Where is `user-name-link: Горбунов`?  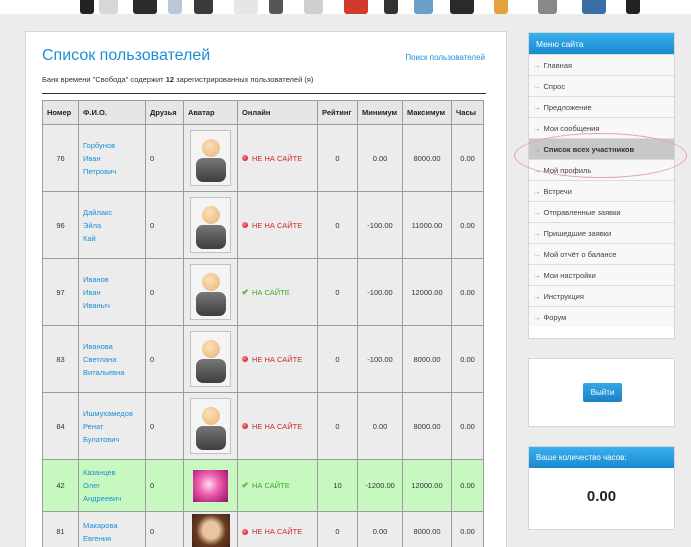
user-name-link: Горбунов is located at coordinates (112, 145).